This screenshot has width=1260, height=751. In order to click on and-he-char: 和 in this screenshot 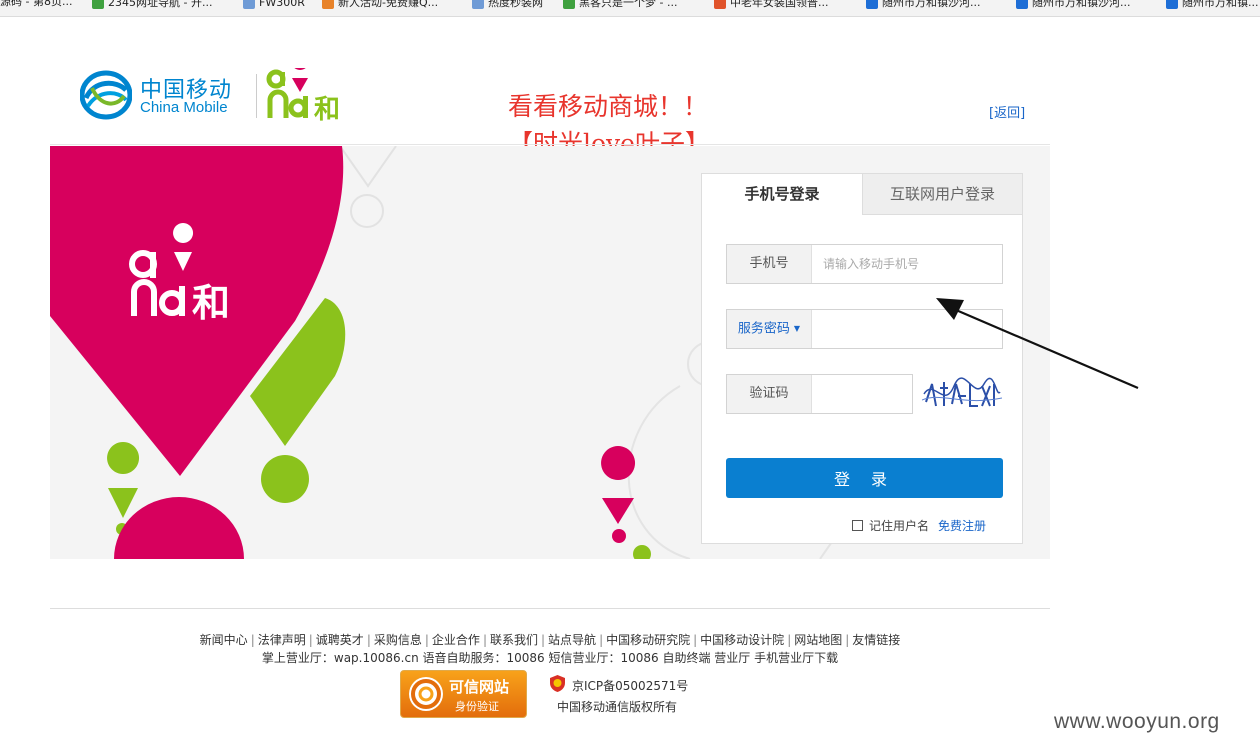, I will do `click(327, 108)`.